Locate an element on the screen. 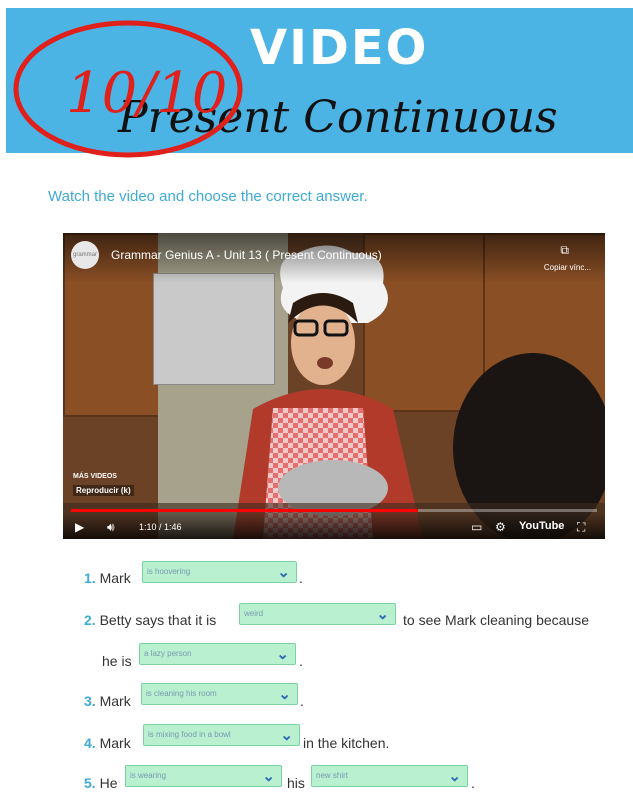 Image resolution: width=633 pixels, height=792 pixels. question-text-end: in the kitchen. is located at coordinates (346, 743).